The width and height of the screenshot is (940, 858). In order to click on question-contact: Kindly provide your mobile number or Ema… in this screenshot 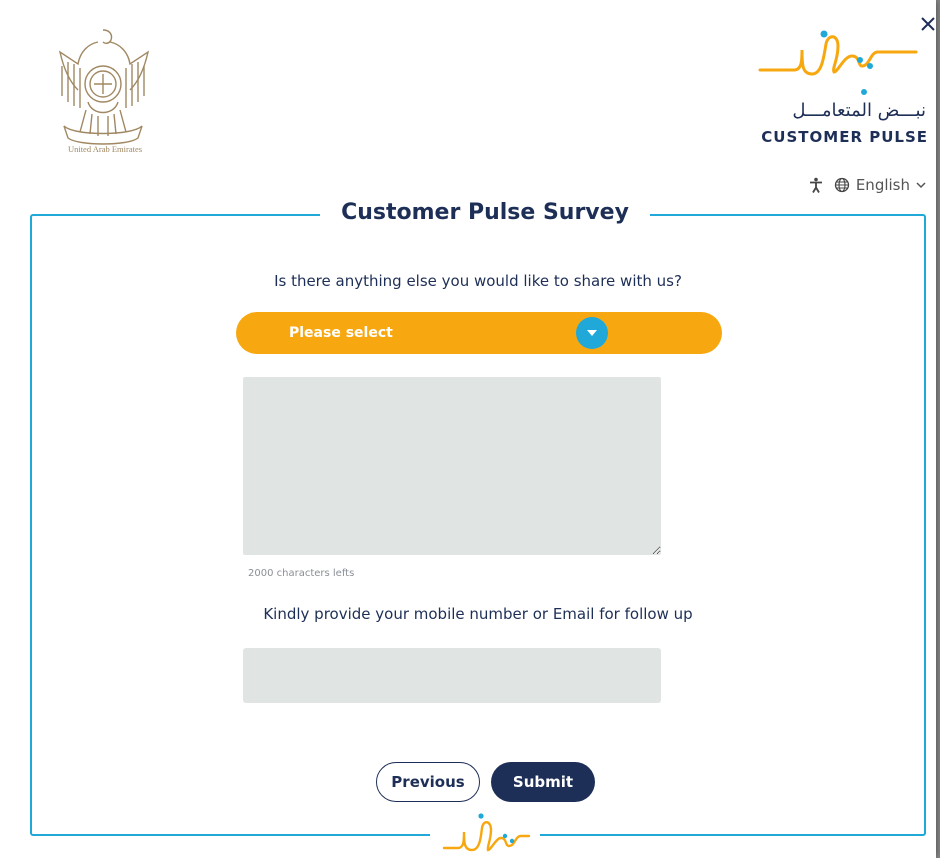, I will do `click(478, 614)`.